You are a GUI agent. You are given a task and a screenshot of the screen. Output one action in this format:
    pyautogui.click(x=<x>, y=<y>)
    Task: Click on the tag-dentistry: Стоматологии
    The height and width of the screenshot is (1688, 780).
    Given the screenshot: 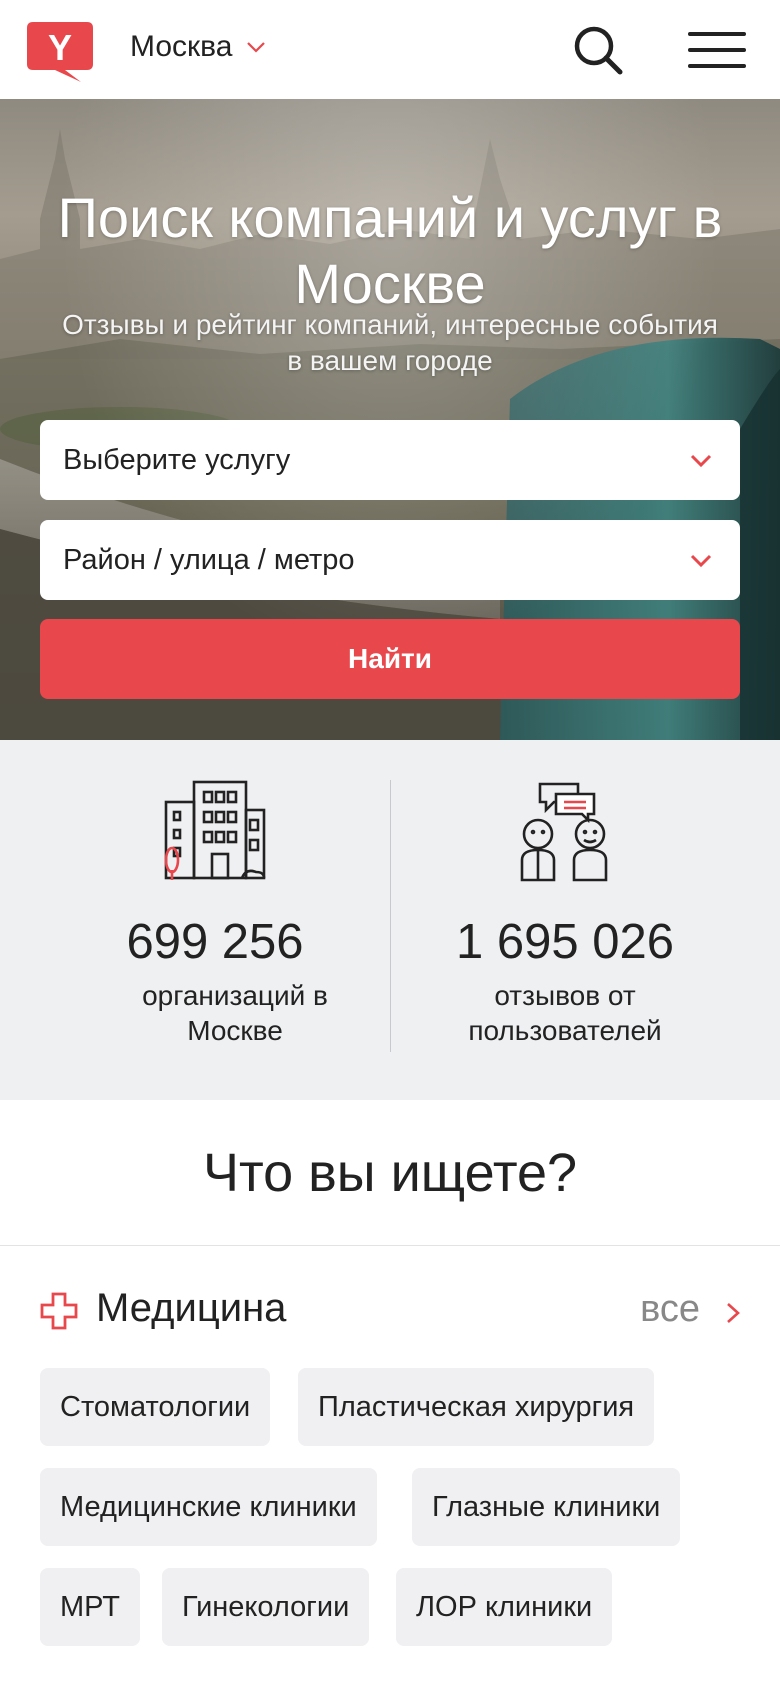 What is the action you would take?
    pyautogui.click(x=155, y=1407)
    